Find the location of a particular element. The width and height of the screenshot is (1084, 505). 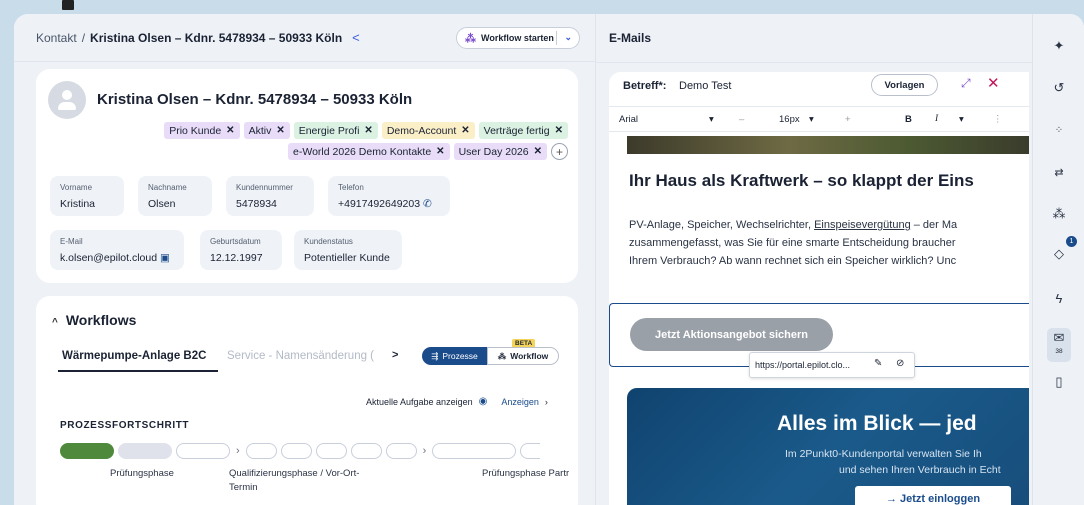

field-value: Olsen is located at coordinates (162, 204).